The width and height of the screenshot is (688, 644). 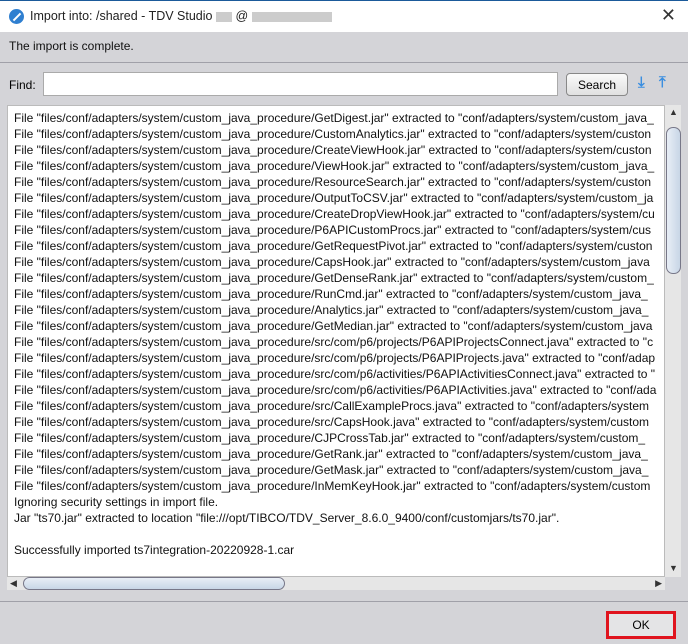 I want to click on close-icon: ✕, so click(x=668, y=15).